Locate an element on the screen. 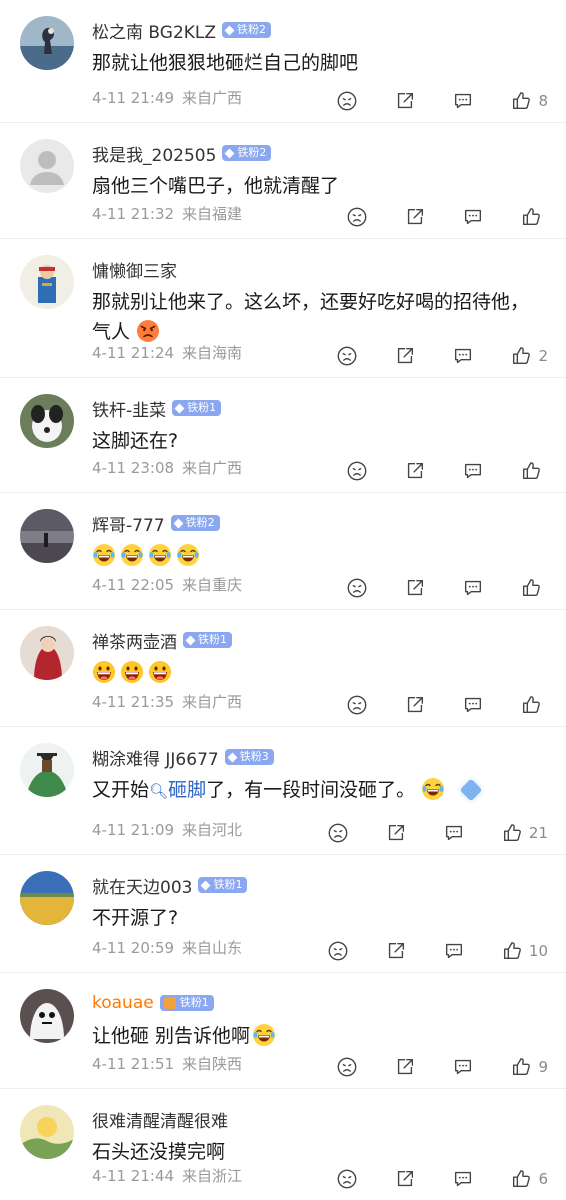  comment-actions: 21 is located at coordinates (437, 833).